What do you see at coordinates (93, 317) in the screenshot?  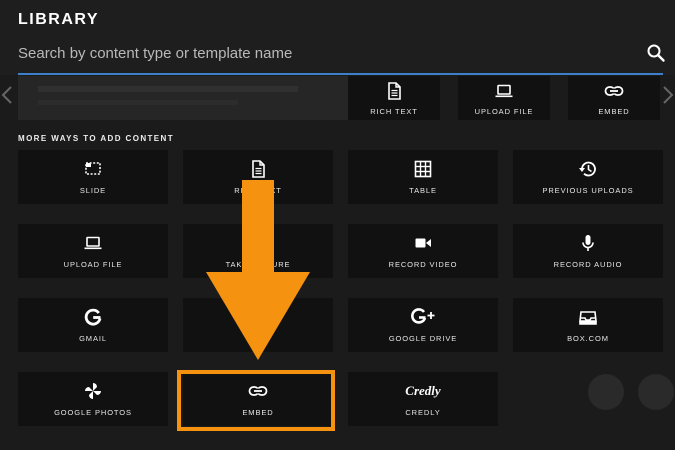 I see `google-icon` at bounding box center [93, 317].